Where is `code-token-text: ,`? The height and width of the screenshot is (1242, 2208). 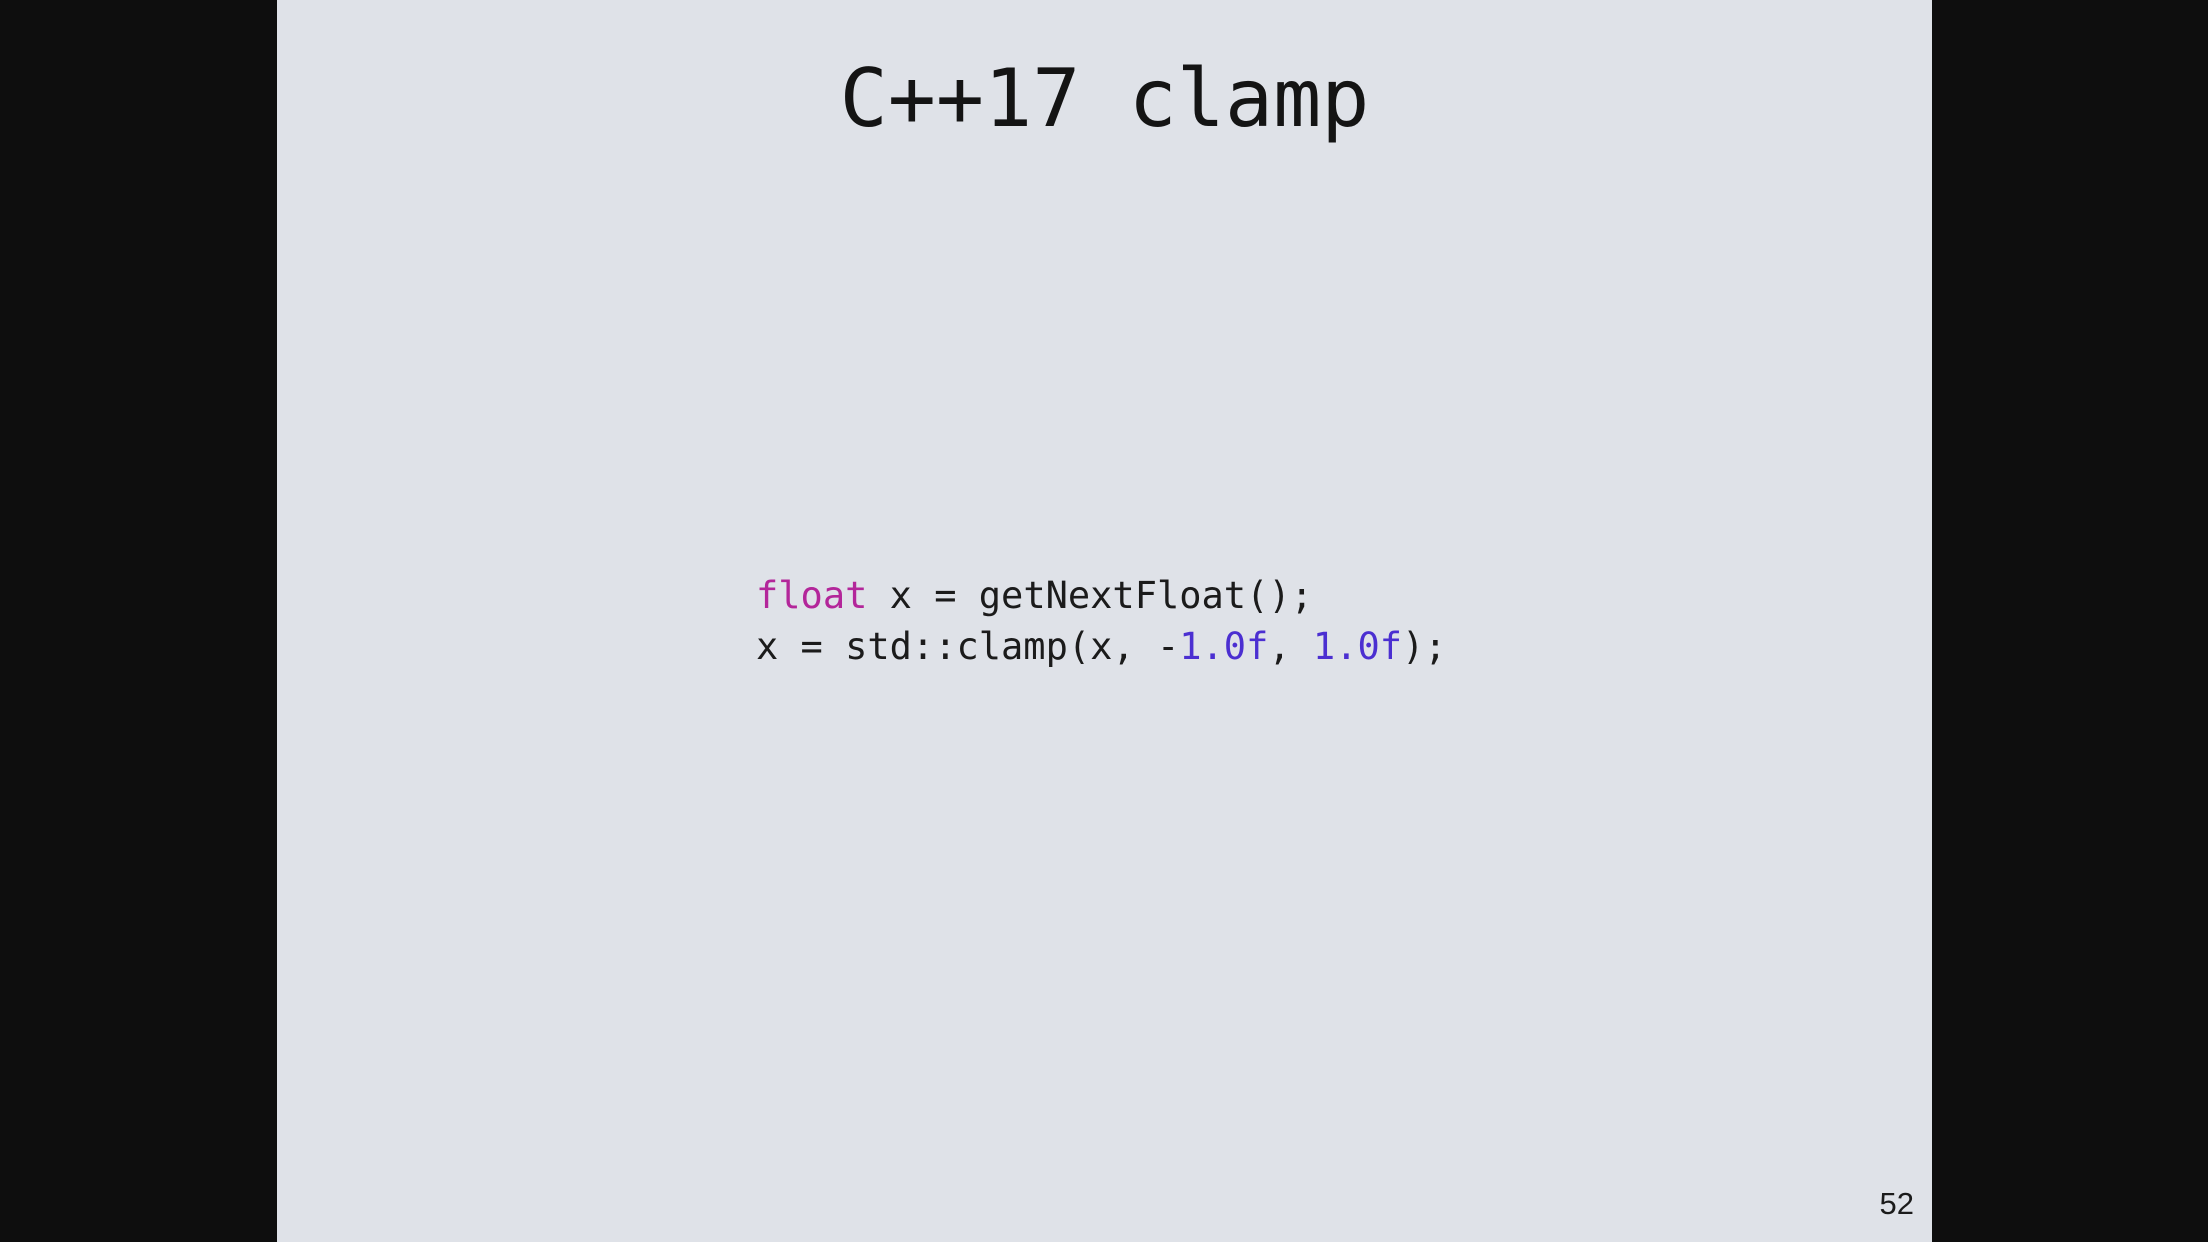 code-token-text: , is located at coordinates (1290, 646).